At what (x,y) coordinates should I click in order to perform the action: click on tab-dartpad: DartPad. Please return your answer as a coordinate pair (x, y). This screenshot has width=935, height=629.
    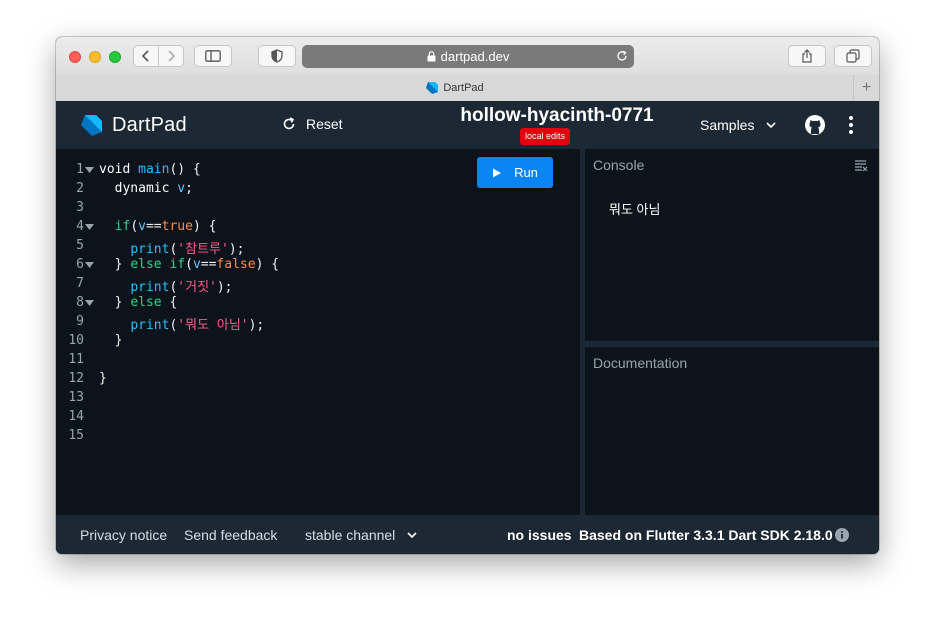
    Looking at the image, I should click on (454, 88).